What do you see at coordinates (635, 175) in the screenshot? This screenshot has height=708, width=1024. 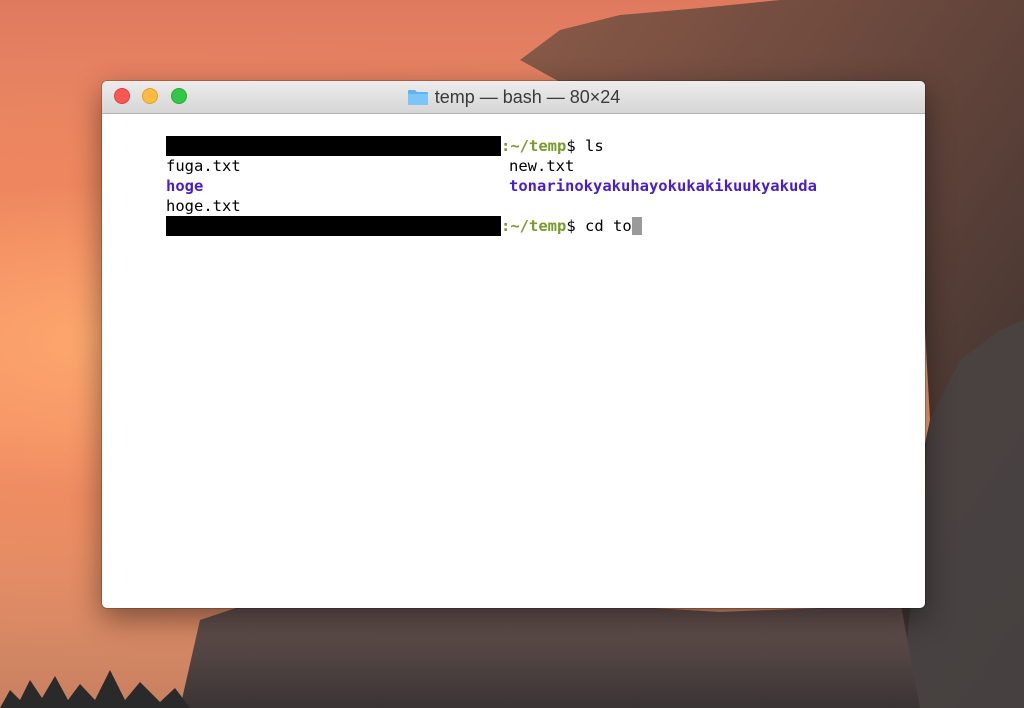 I see `listing-item: tonarinokyakuhayokukakikuukyakuda` at bounding box center [635, 175].